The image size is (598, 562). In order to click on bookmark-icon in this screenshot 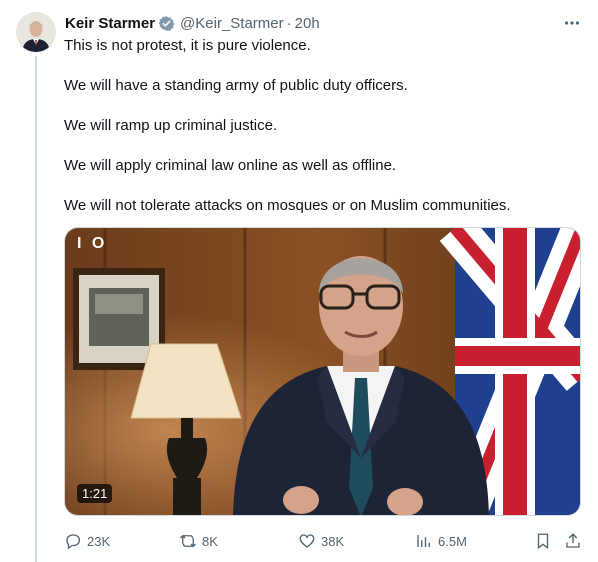, I will do `click(543, 541)`.